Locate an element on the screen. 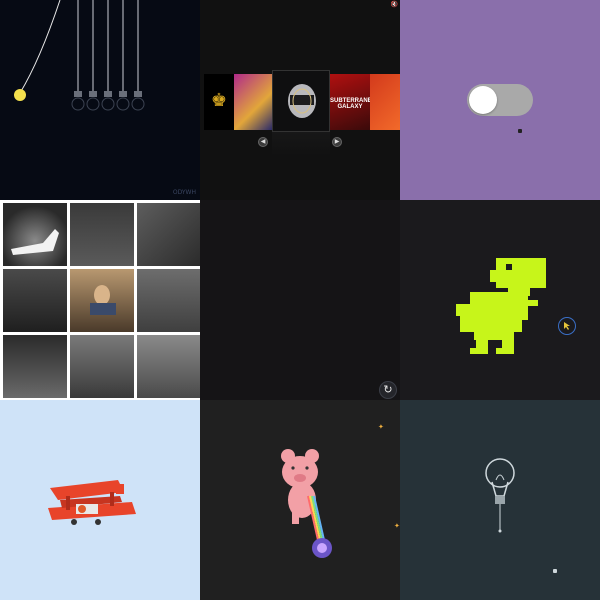 The width and height of the screenshot is (600, 600). blank-demo: ↻ is located at coordinates (300, 300).